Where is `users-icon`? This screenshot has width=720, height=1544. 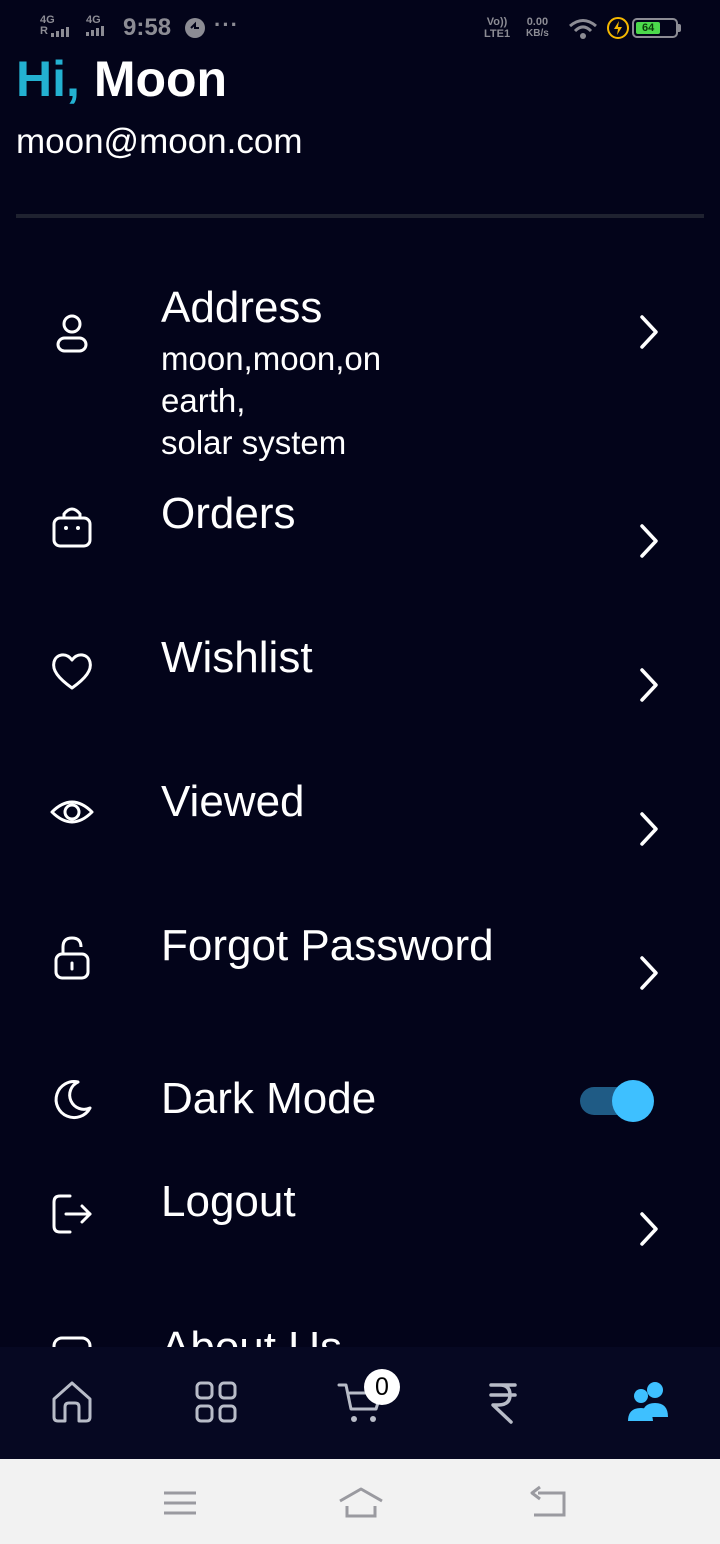 users-icon is located at coordinates (649, 1402).